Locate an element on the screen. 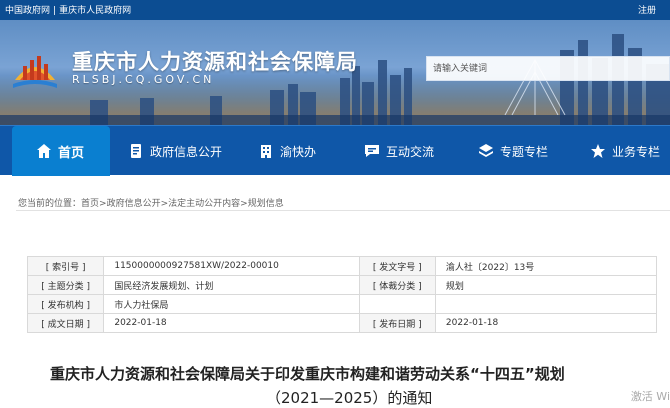 This screenshot has width=670, height=408. main-nav: 首页 政府信息公开 渝快办 互动交流 专题专栏 业务专栏 is located at coordinates (335, 150).